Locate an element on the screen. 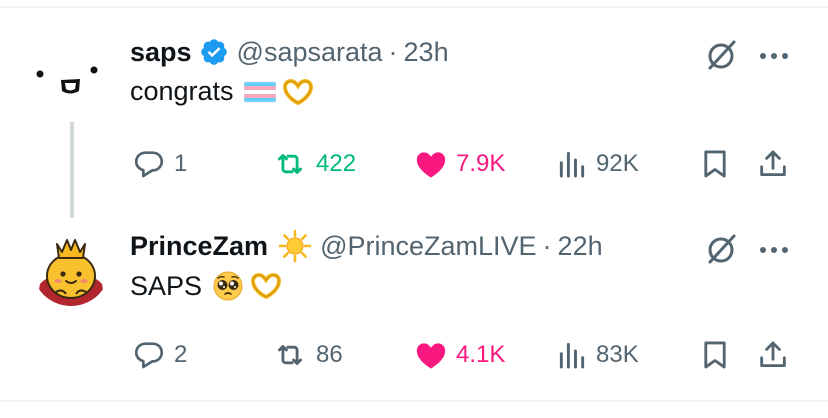 Image resolution: width=828 pixels, height=418 pixels. kaomoji-avatar-icon is located at coordinates (71, 83).